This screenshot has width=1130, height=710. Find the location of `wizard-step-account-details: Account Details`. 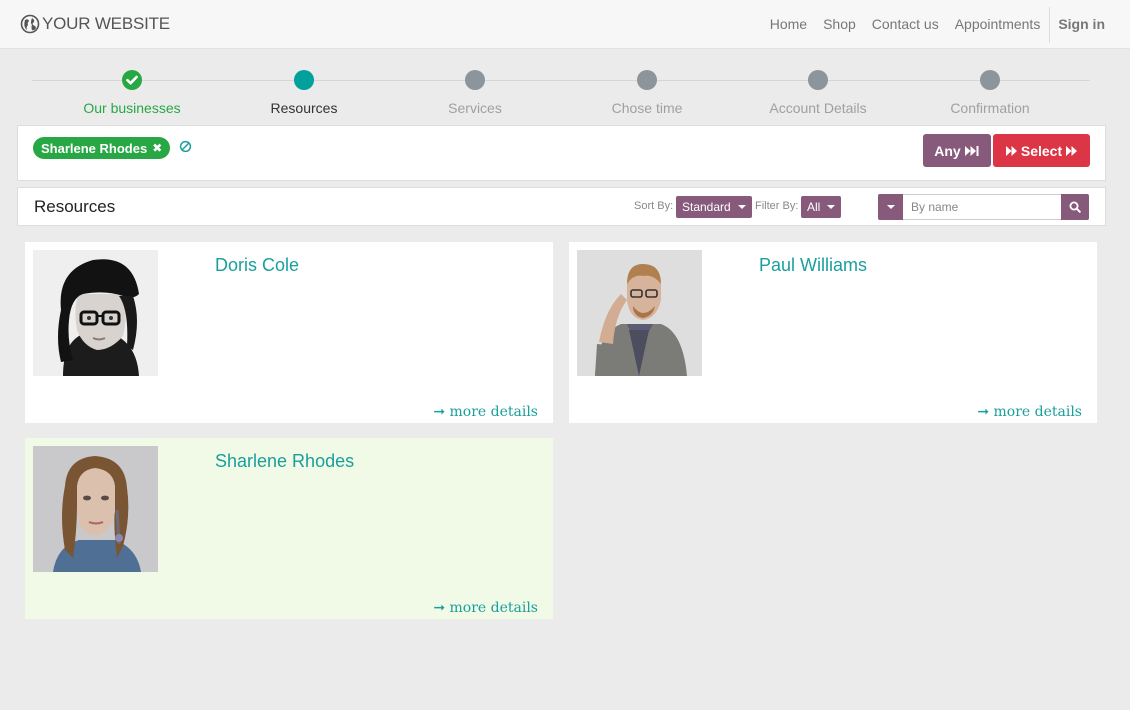

wizard-step-account-details: Account Details is located at coordinates (818, 93).